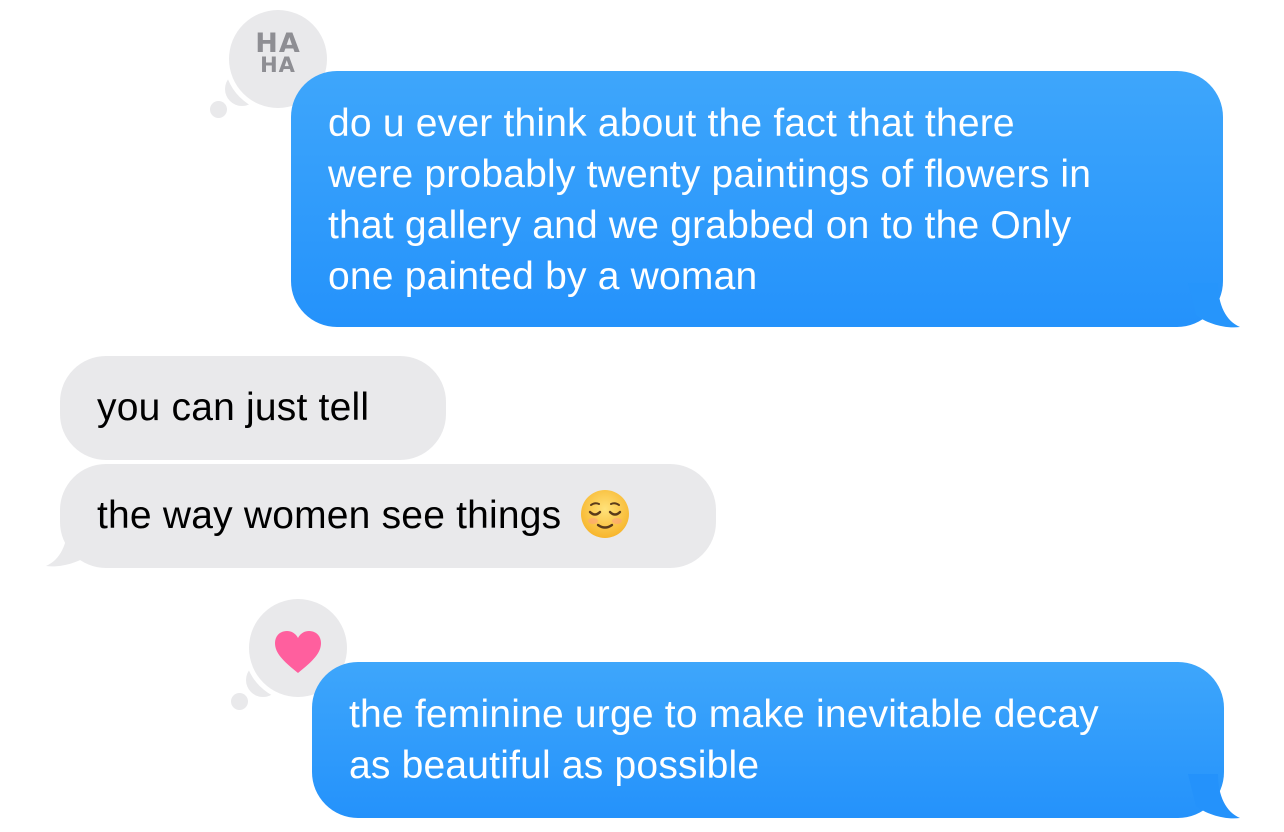 The width and height of the screenshot is (1284, 832). Describe the element at coordinates (329, 515) in the screenshot. I see `message-text: the way women see things` at that location.